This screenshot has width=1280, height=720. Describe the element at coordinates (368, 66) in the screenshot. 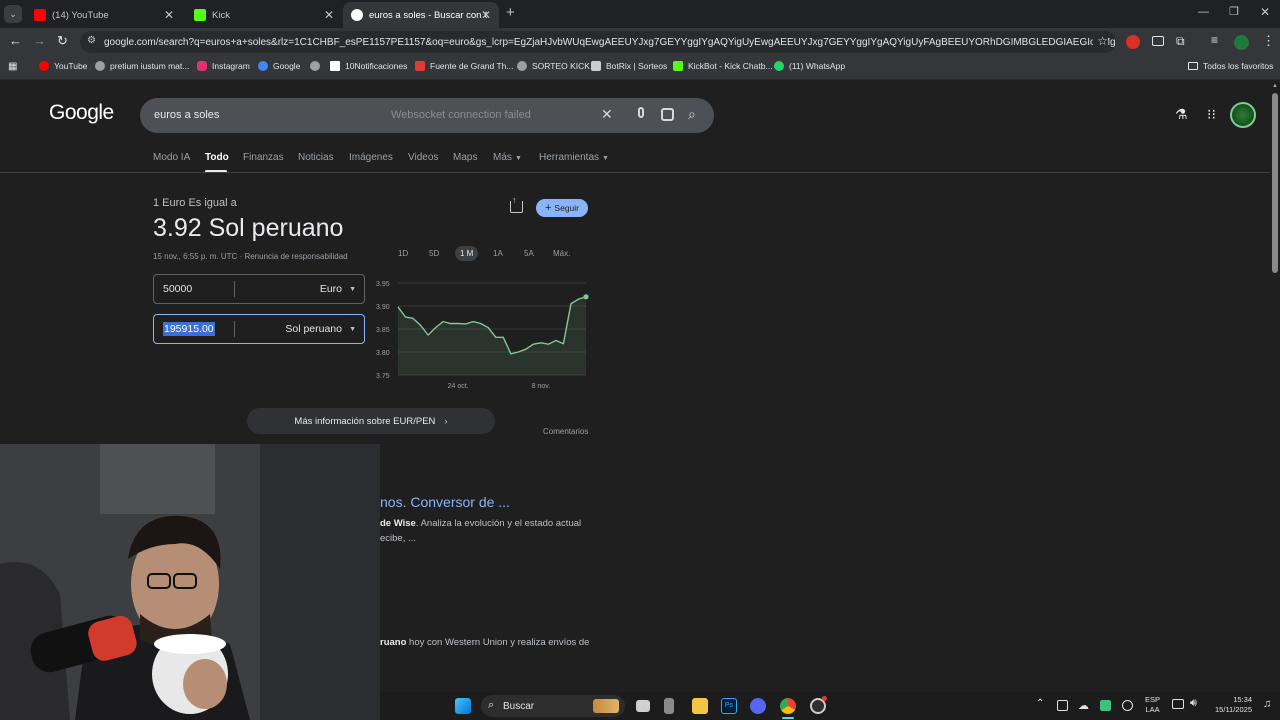

I see `bookmark-10notificaciones: 10Notificaciones` at that location.